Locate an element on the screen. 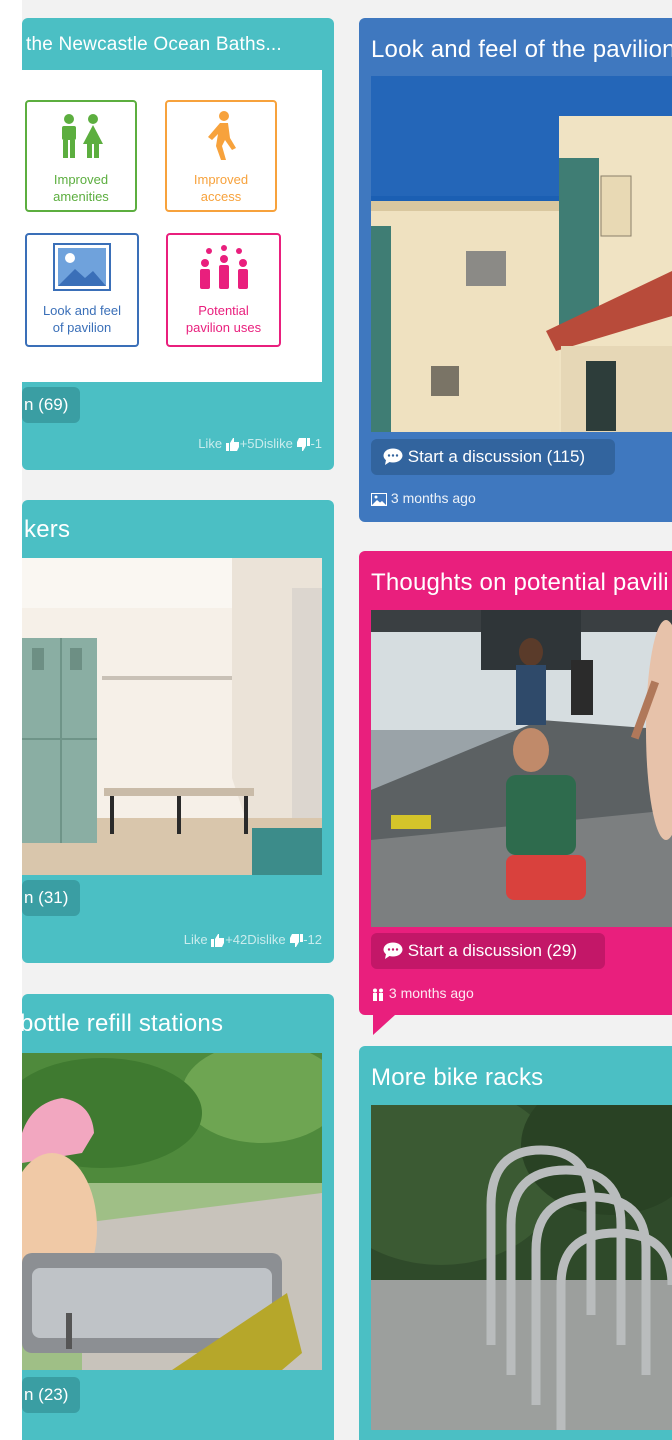 The width and height of the screenshot is (672, 1440). lockers-photo is located at coordinates (172, 716).